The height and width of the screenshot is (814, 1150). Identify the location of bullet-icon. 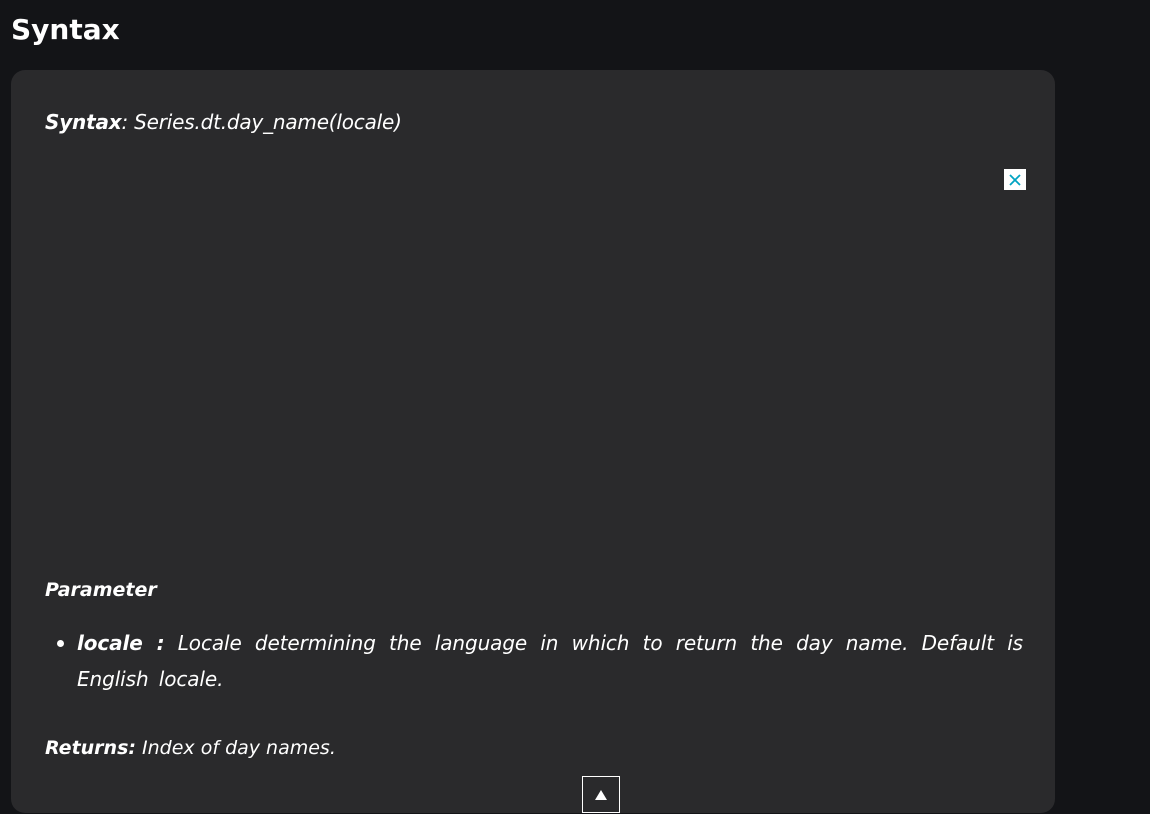
(60, 643).